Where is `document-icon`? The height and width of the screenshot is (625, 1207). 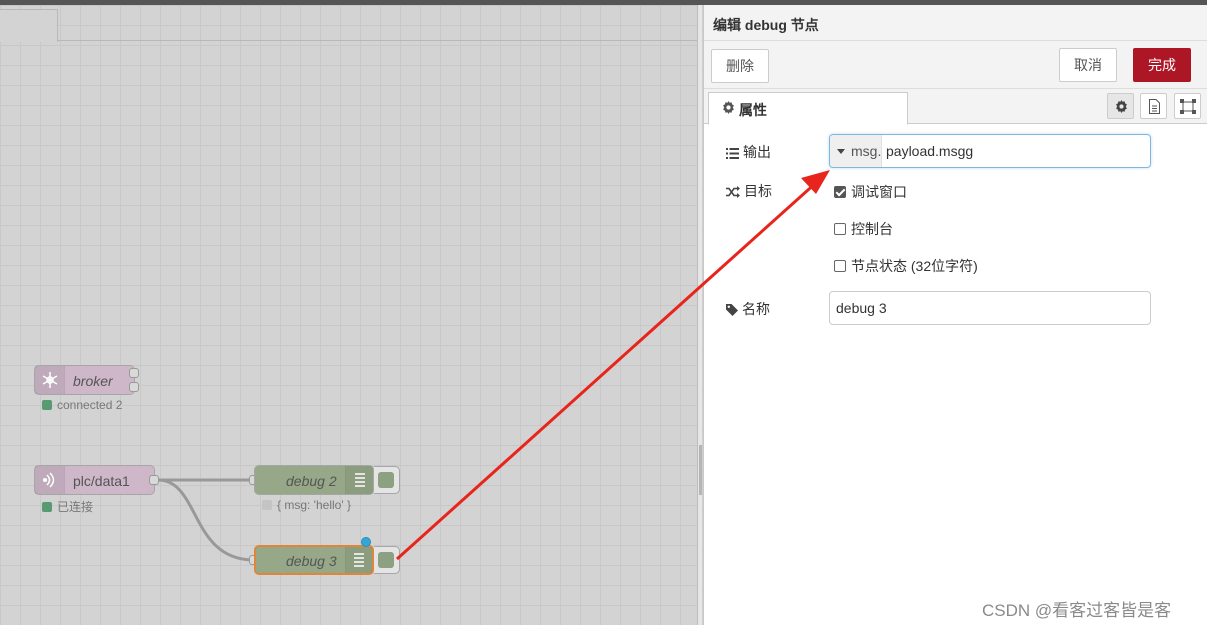 document-icon is located at coordinates (1154, 108).